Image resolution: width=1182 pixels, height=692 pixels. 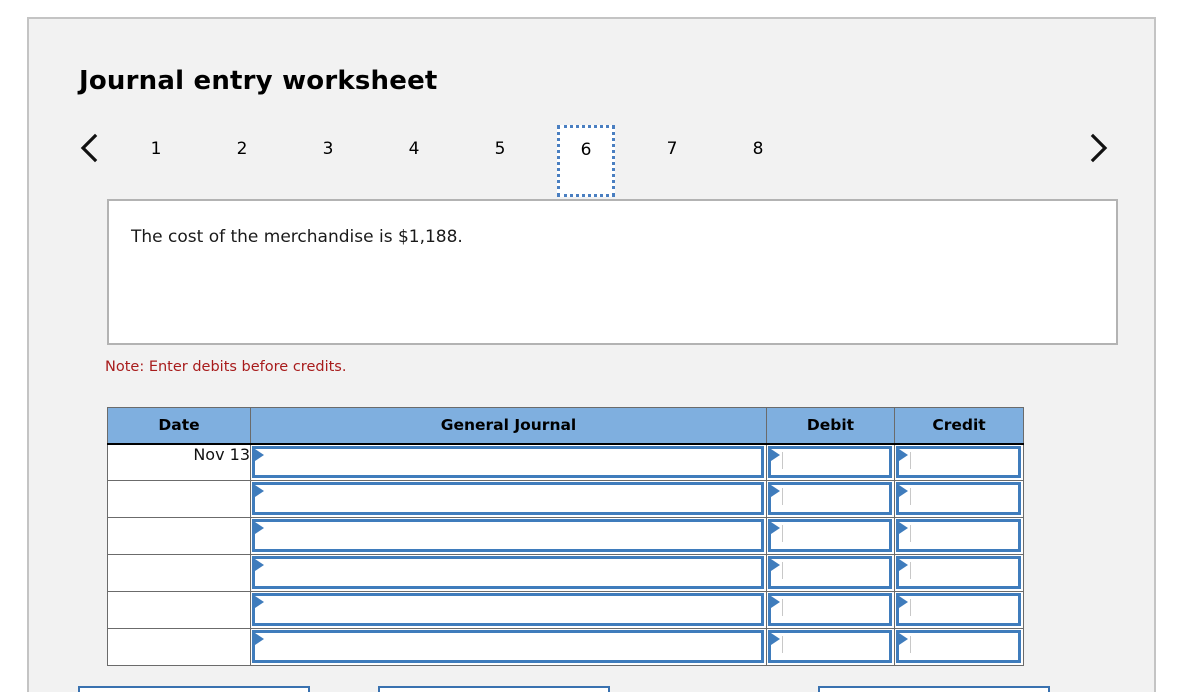 What do you see at coordinates (90, 148) in the screenshot?
I see `chevron-left-icon` at bounding box center [90, 148].